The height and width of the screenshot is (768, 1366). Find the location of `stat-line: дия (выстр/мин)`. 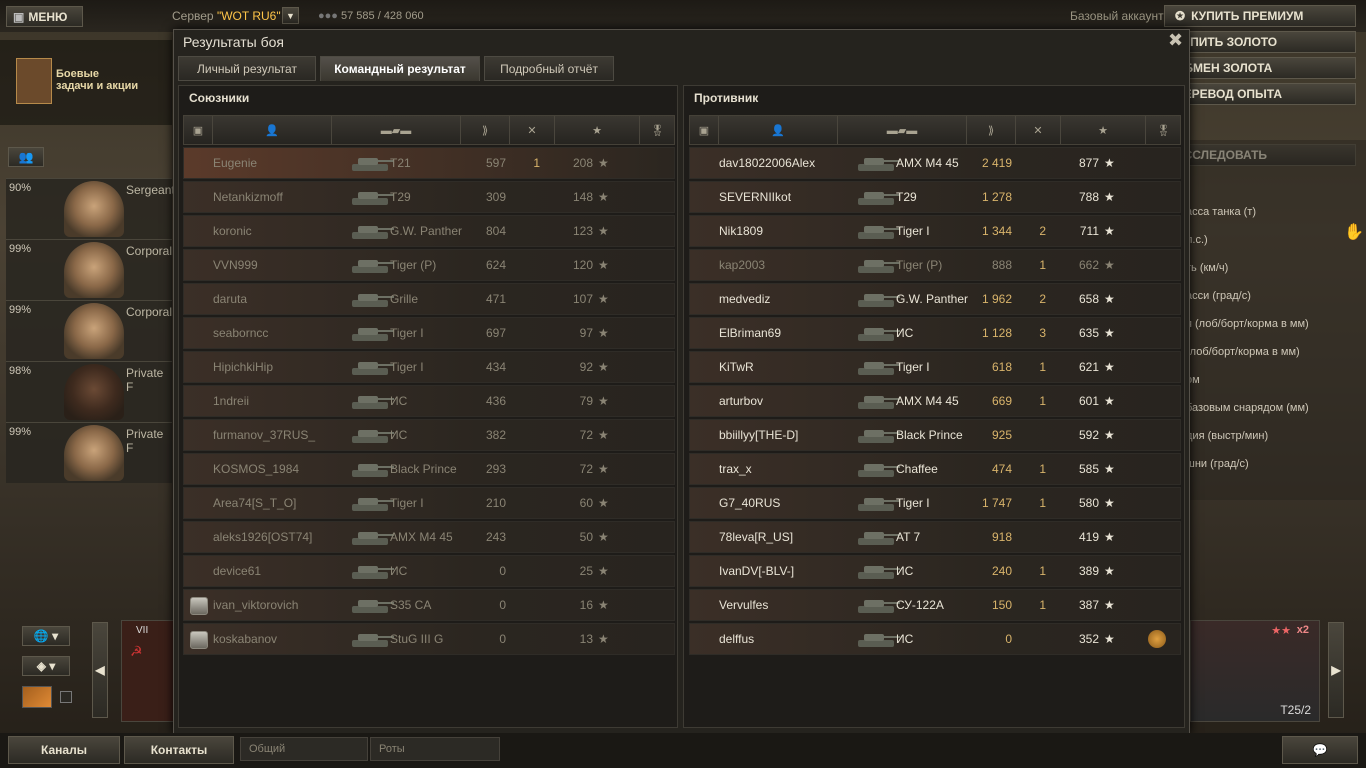

stat-line: дия (выстр/мин) is located at coordinates (1227, 436).